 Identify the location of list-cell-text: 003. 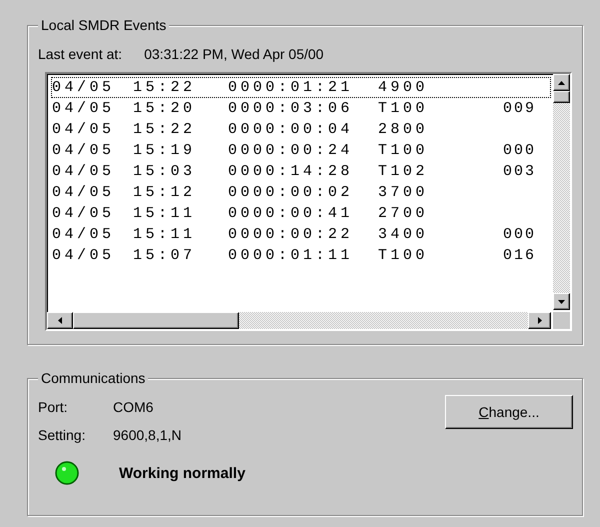
(519, 171).